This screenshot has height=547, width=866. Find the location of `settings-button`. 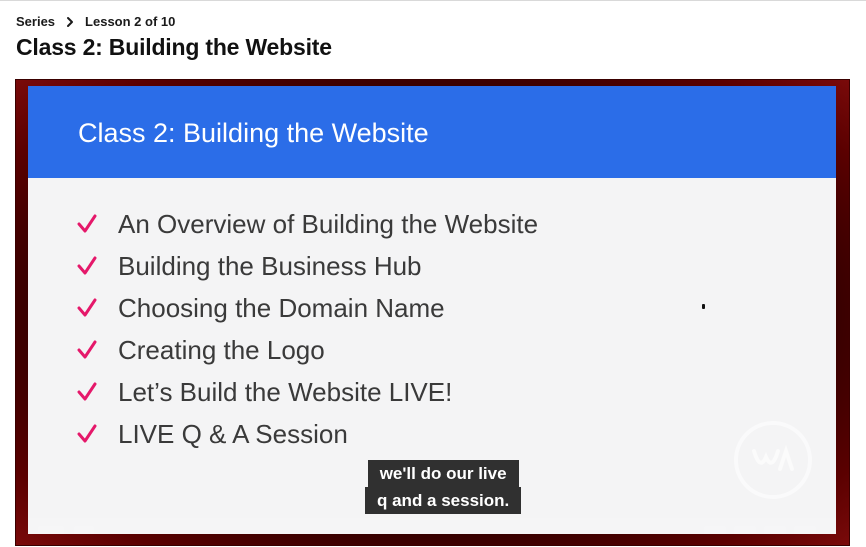

settings-button is located at coordinates (745, 530).